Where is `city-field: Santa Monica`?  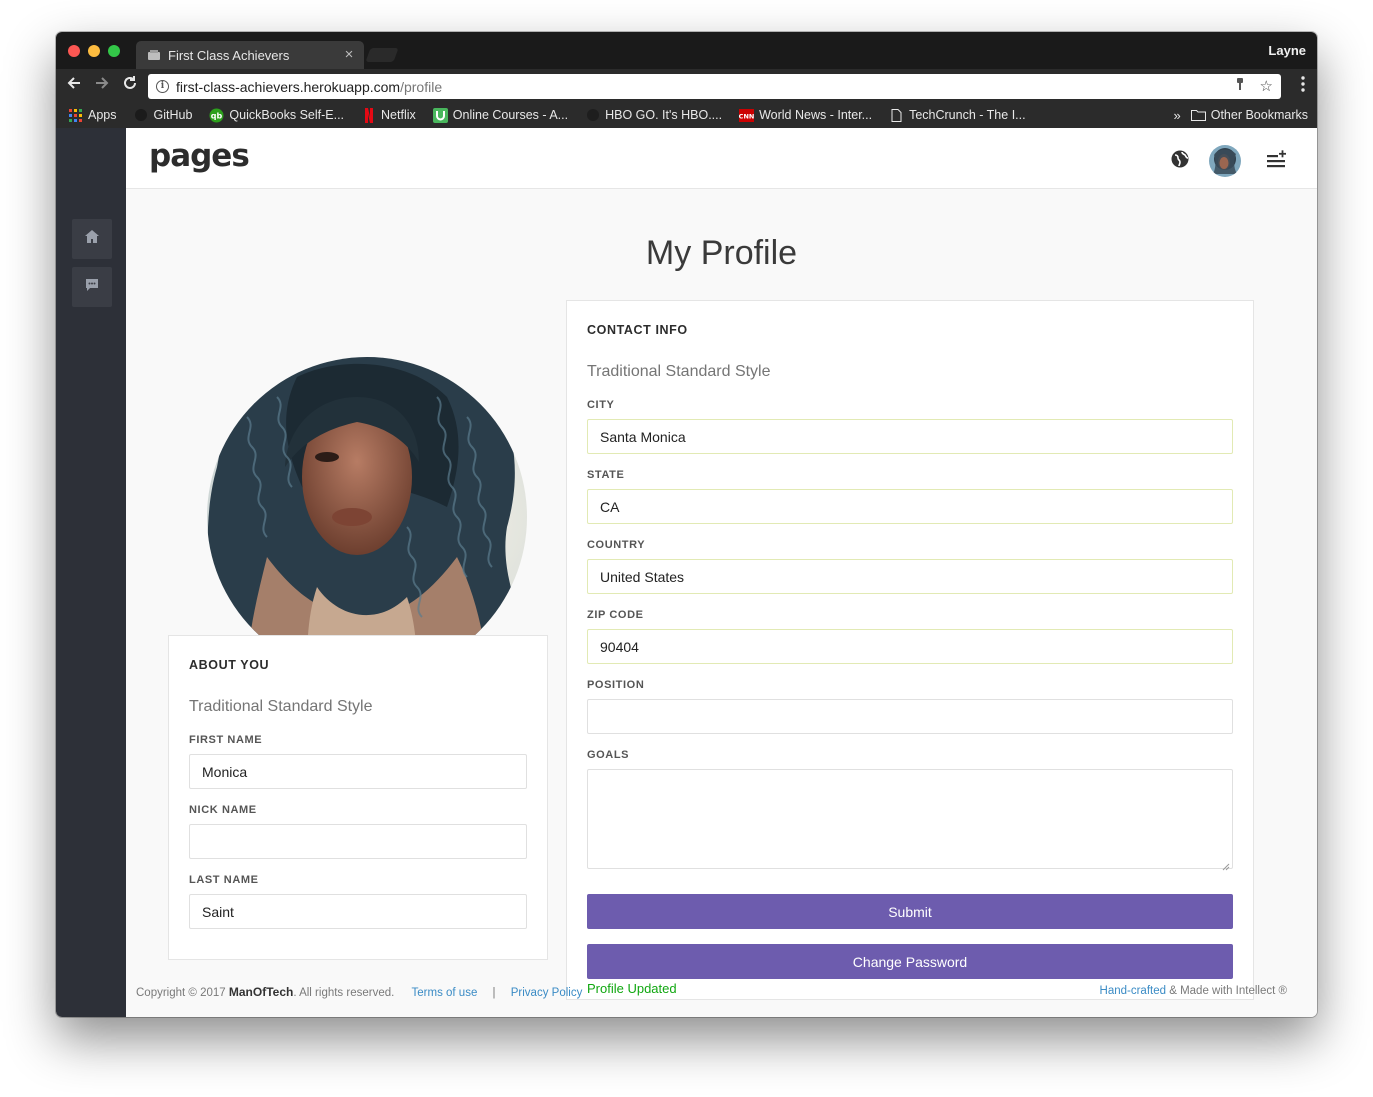
city-field: Santa Monica is located at coordinates (910, 436).